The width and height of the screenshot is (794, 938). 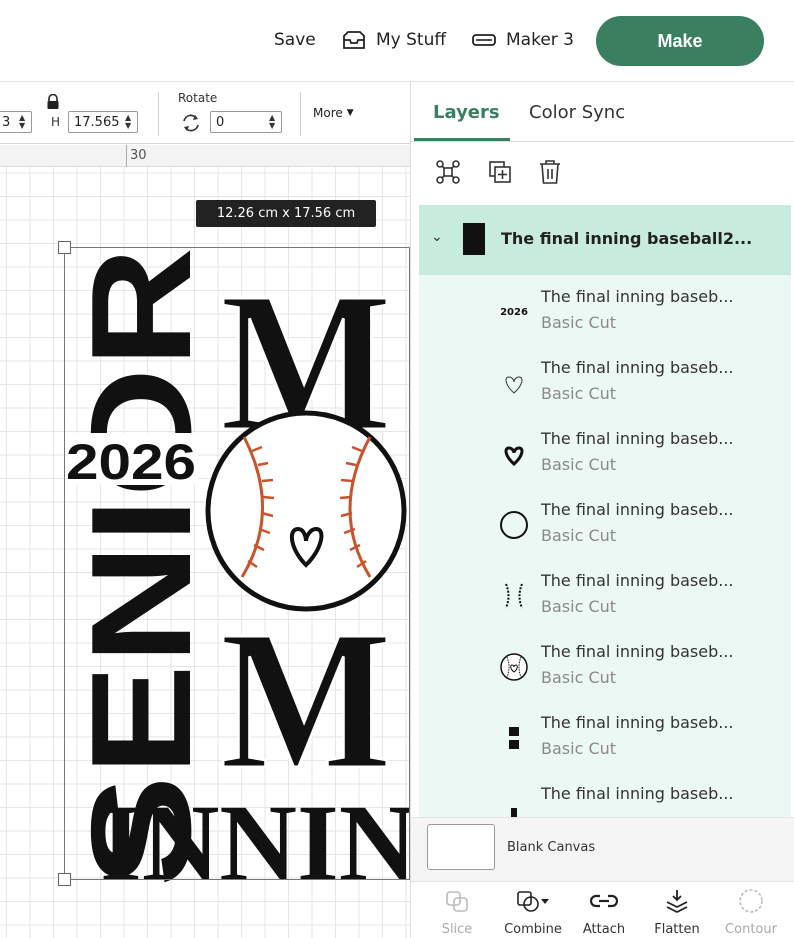 I want to click on height-input: 17.565 ▲ ▼, so click(x=103, y=122).